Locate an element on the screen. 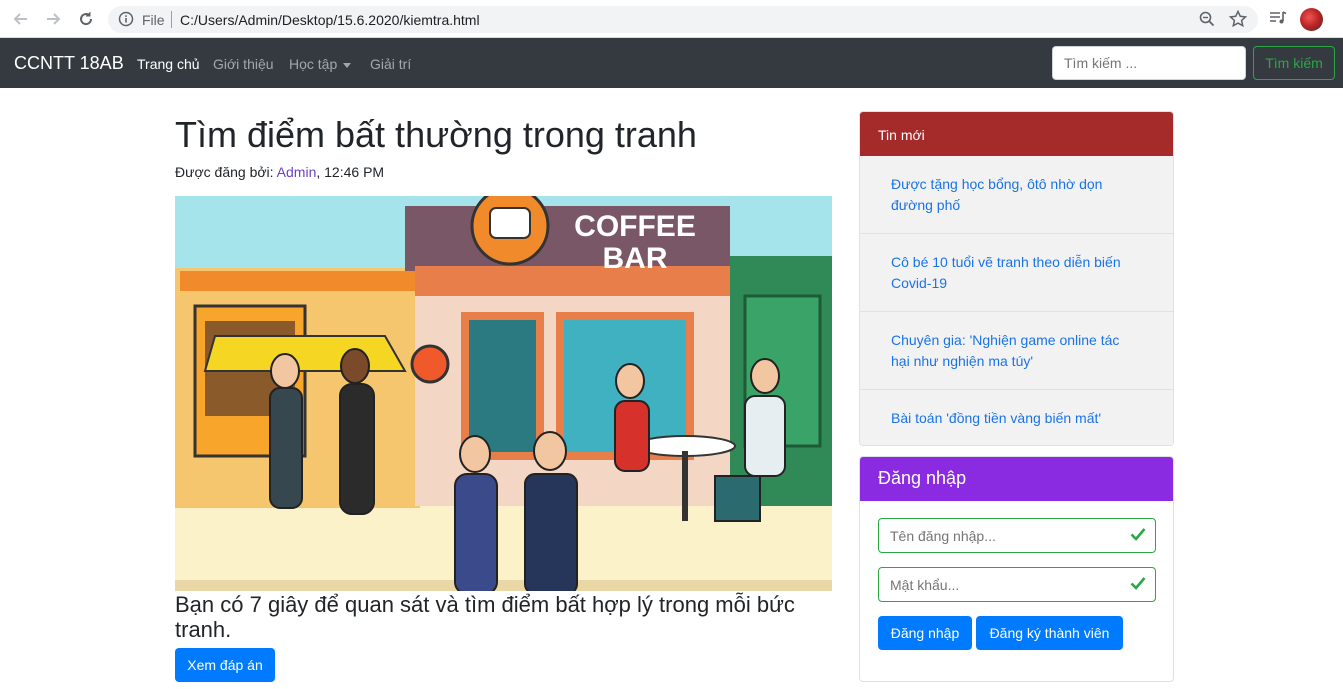 This screenshot has width=1343, height=689. nav-link-entertainment: Giải trí is located at coordinates (390, 64).